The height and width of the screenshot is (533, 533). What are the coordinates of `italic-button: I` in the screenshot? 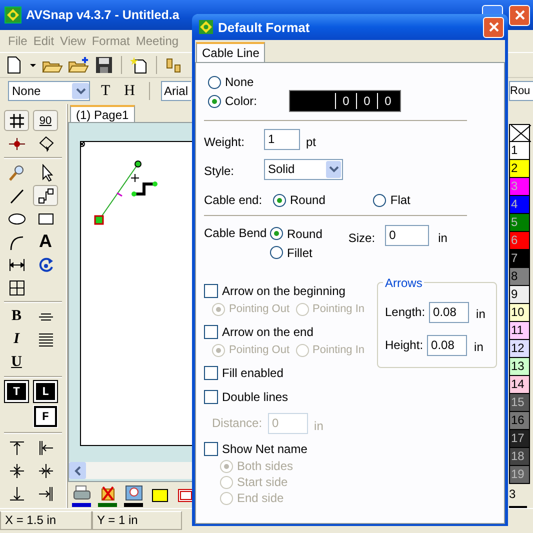 It's located at (16, 339).